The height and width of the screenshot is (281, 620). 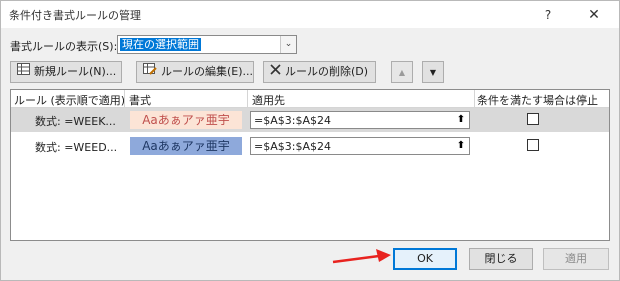 What do you see at coordinates (268, 100) in the screenshot?
I see `header-applies-to: 適用先` at bounding box center [268, 100].